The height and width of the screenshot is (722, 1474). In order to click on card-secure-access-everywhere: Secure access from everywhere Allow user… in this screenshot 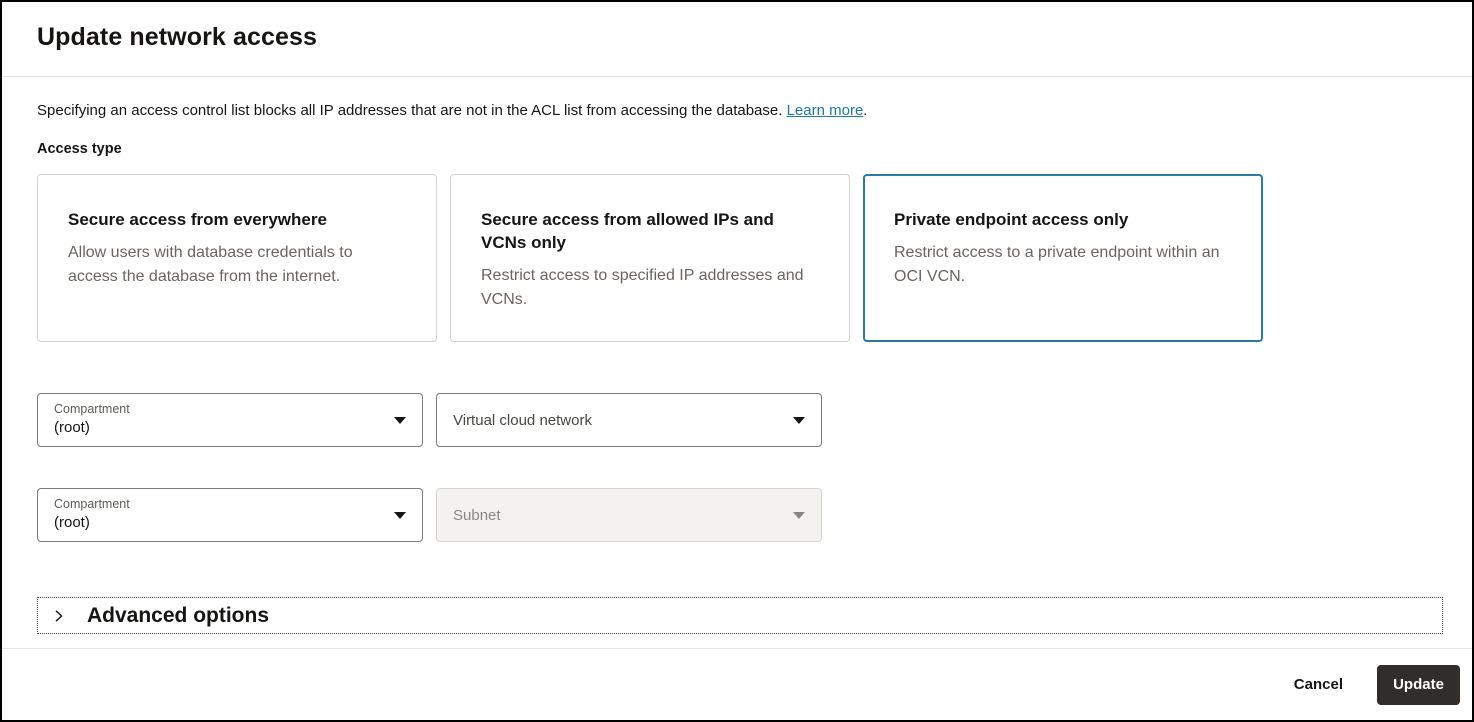, I will do `click(237, 258)`.